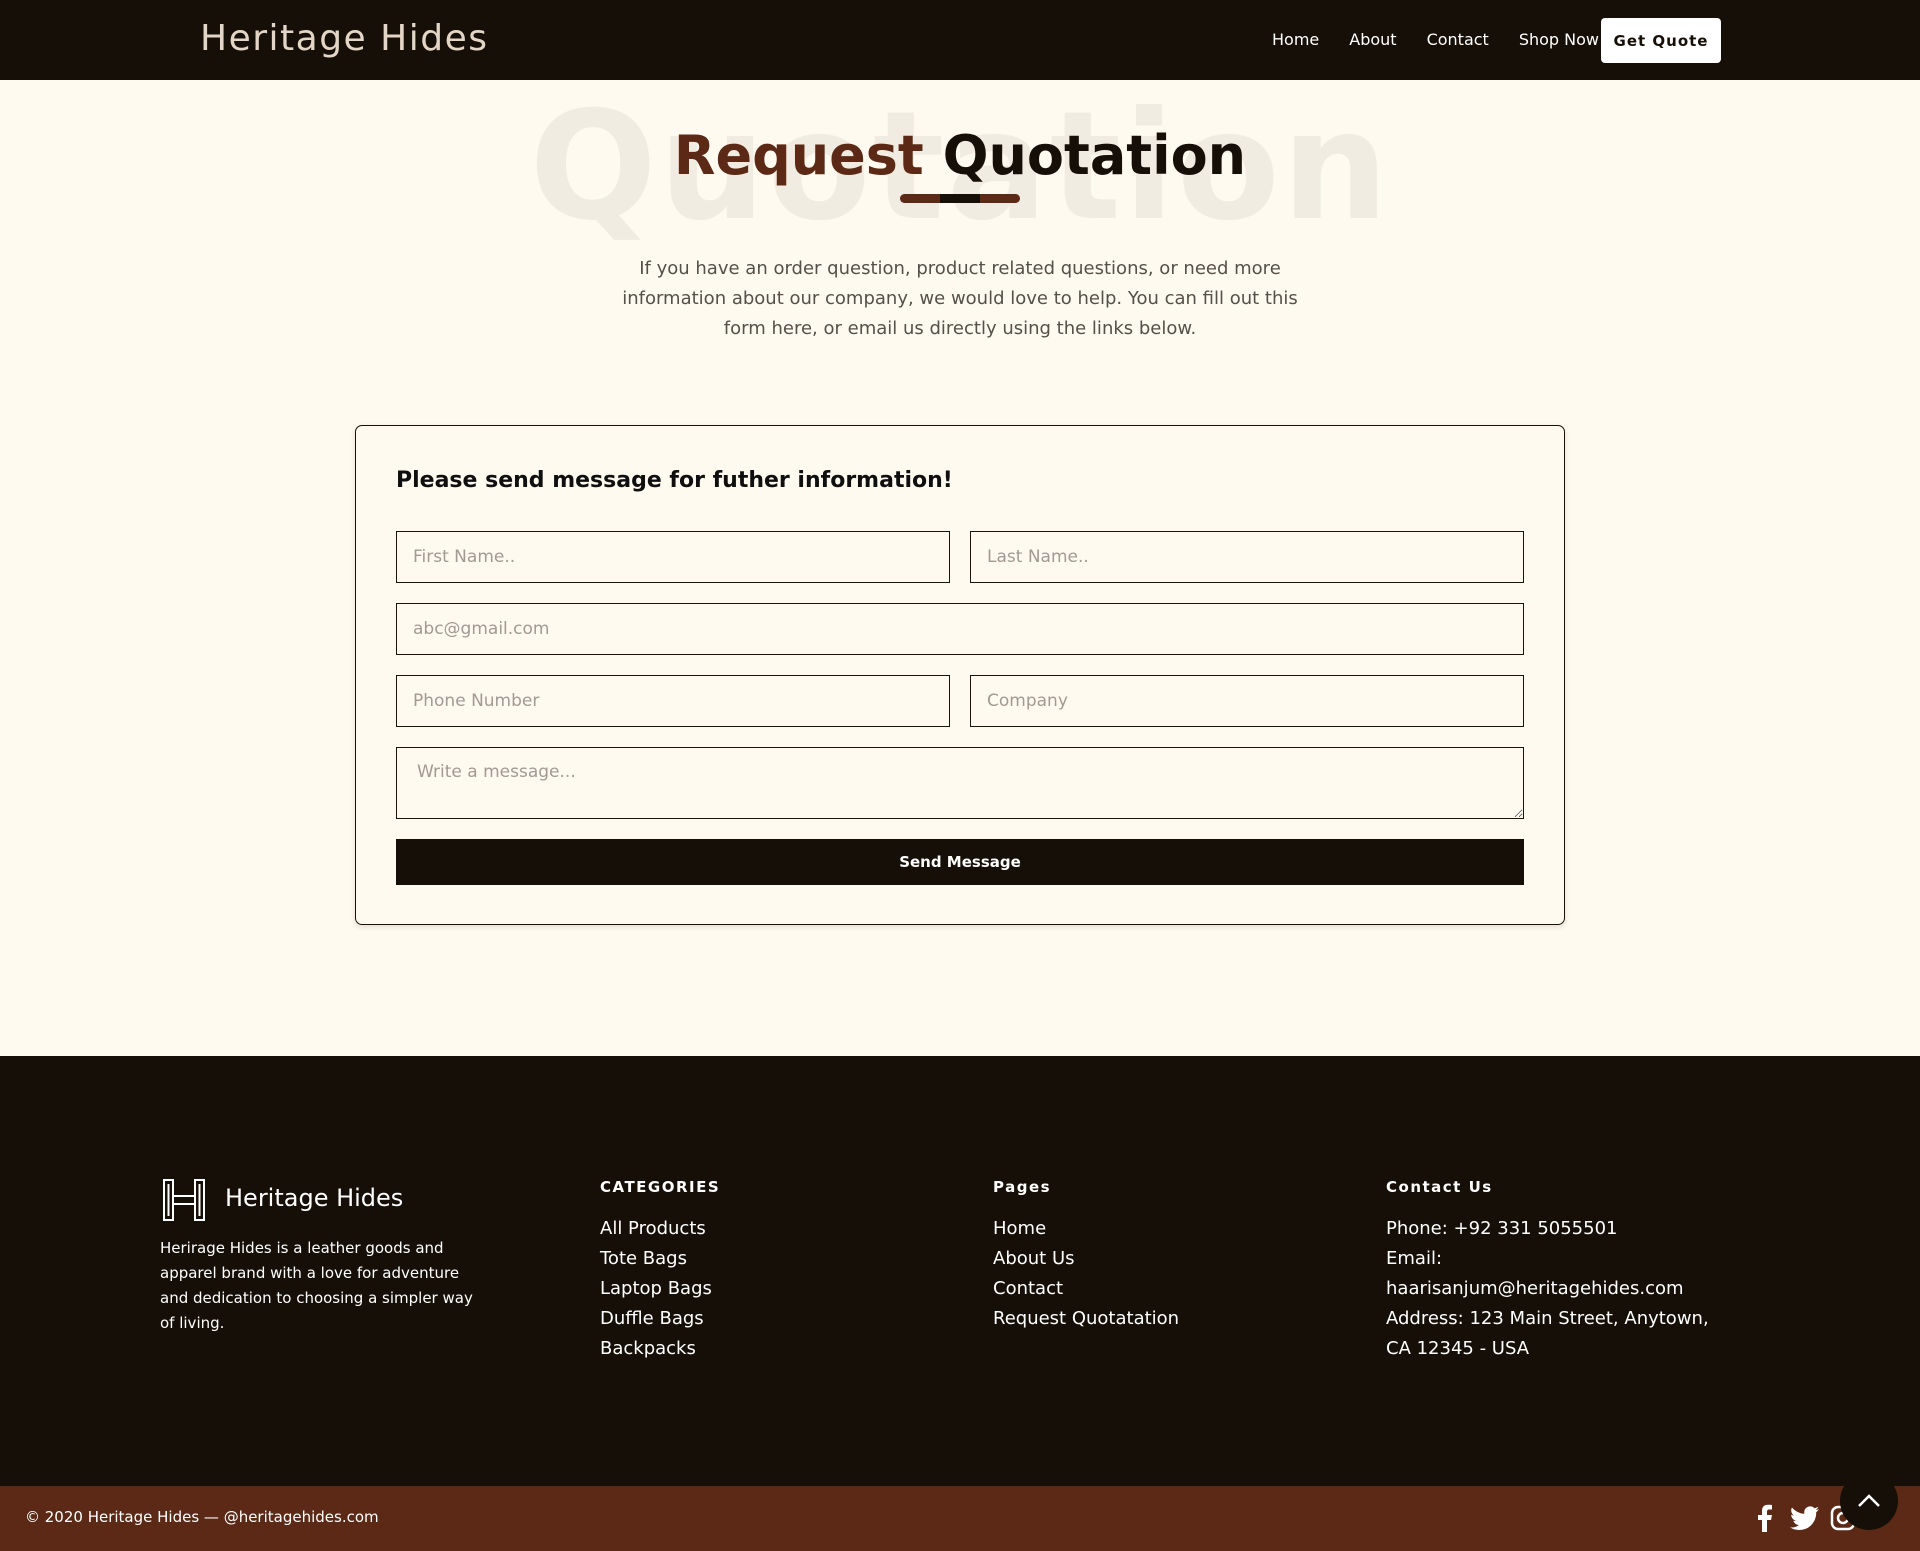 Image resolution: width=1920 pixels, height=1551 pixels. Describe the element at coordinates (1661, 40) in the screenshot. I see `get-quote-button: Get Quote` at that location.